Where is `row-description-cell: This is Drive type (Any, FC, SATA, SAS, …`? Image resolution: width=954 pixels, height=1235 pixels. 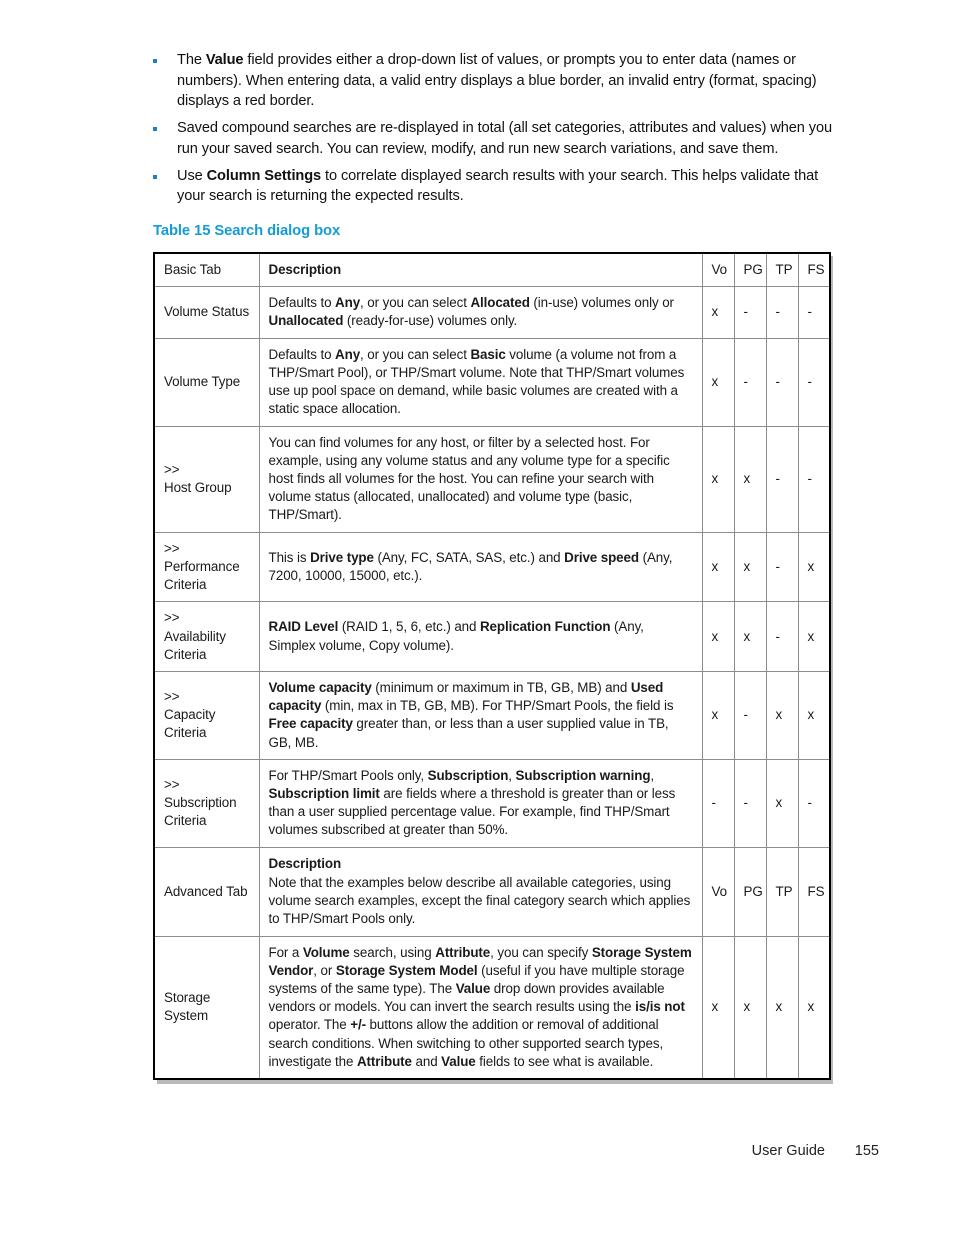 row-description-cell: This is Drive type (Any, FC, SATA, SAS, … is located at coordinates (481, 567).